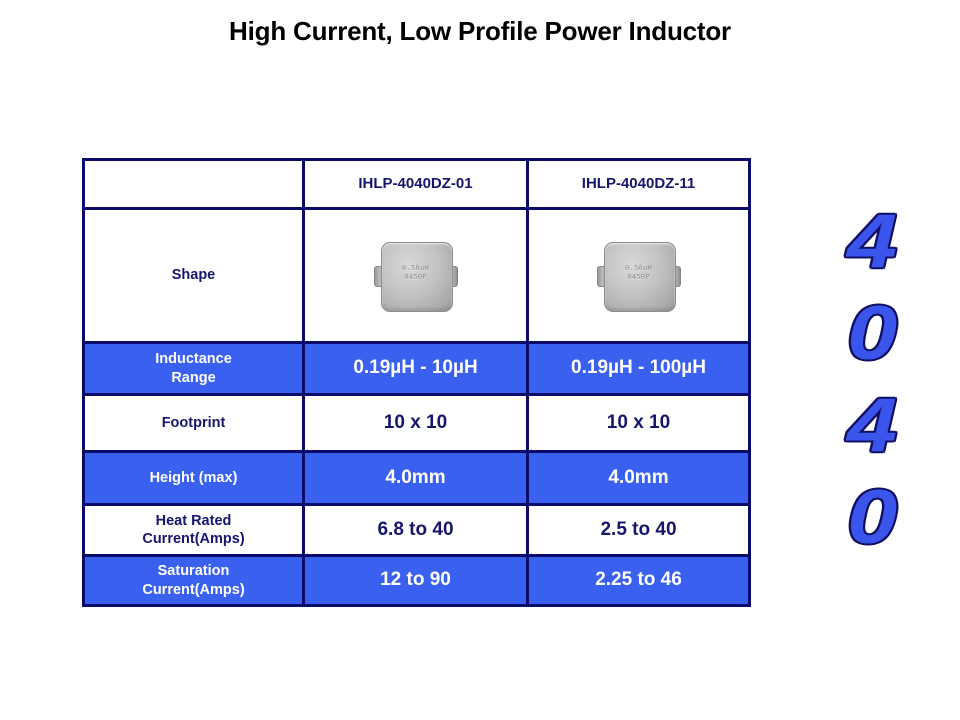 The width and height of the screenshot is (960, 720). I want to click on value-cell: 6.8 to 40, so click(415, 530).